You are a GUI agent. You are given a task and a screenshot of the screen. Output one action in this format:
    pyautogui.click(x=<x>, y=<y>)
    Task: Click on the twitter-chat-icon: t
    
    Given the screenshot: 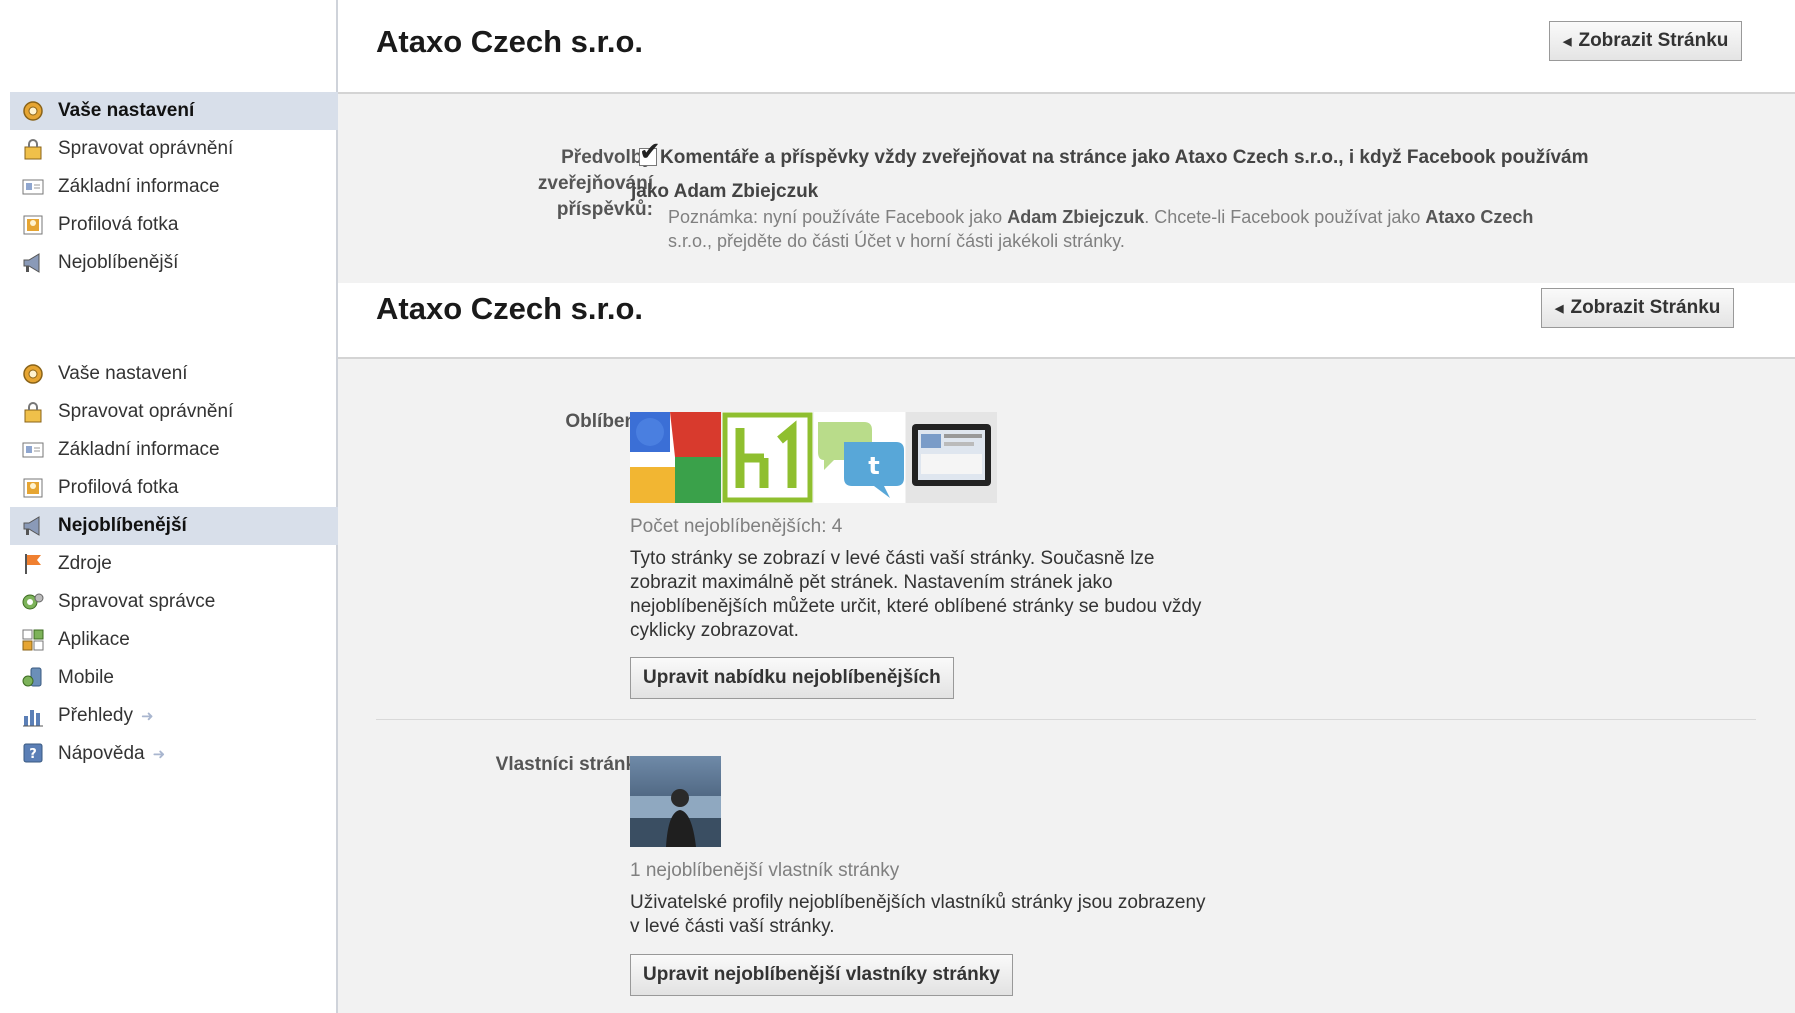 What is the action you would take?
    pyautogui.click(x=859, y=457)
    